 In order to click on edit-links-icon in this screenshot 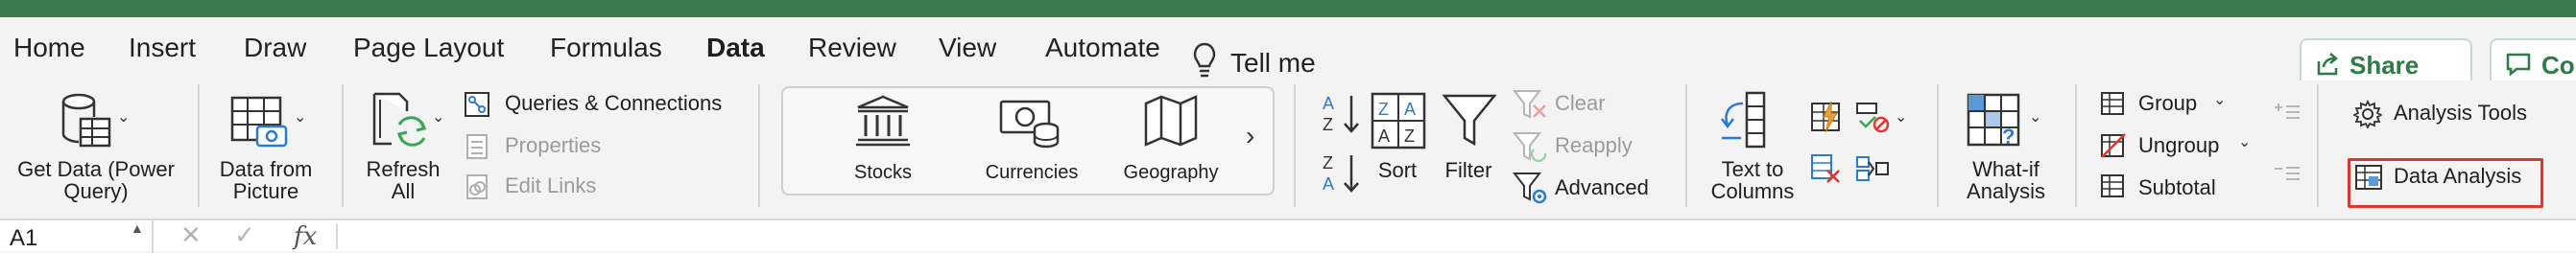, I will do `click(477, 186)`.